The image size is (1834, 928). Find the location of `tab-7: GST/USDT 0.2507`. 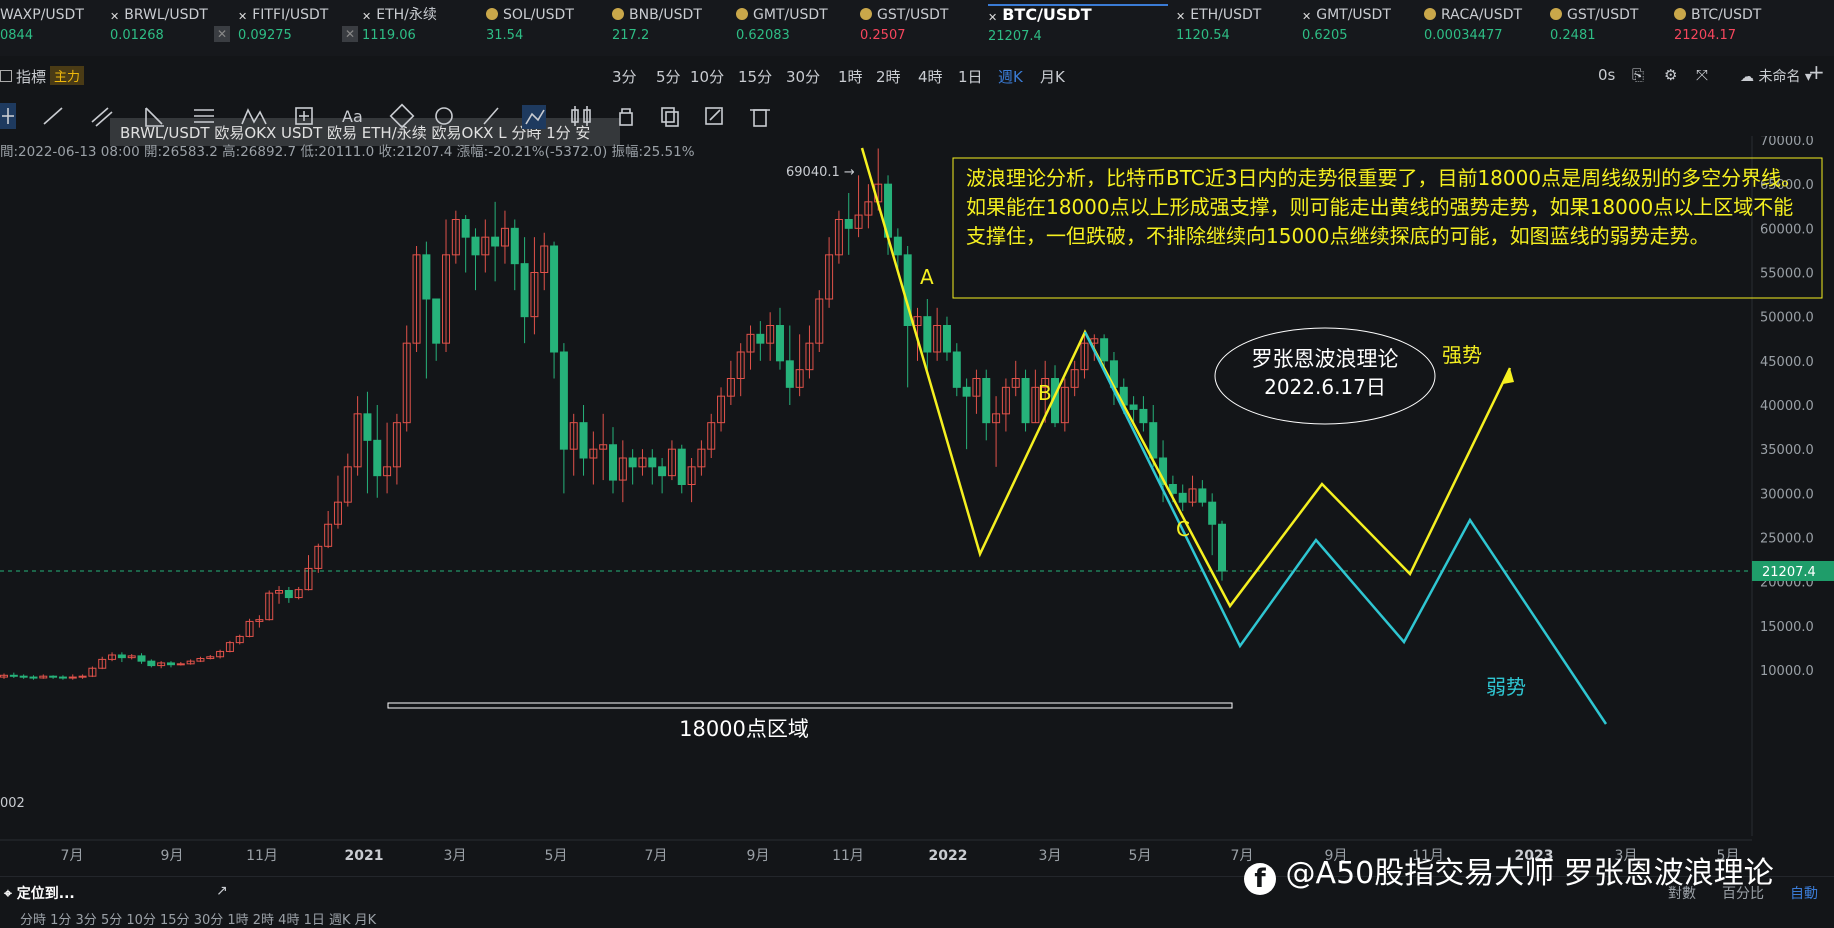

tab-7: GST/USDT 0.2507 is located at coordinates (919, 29).